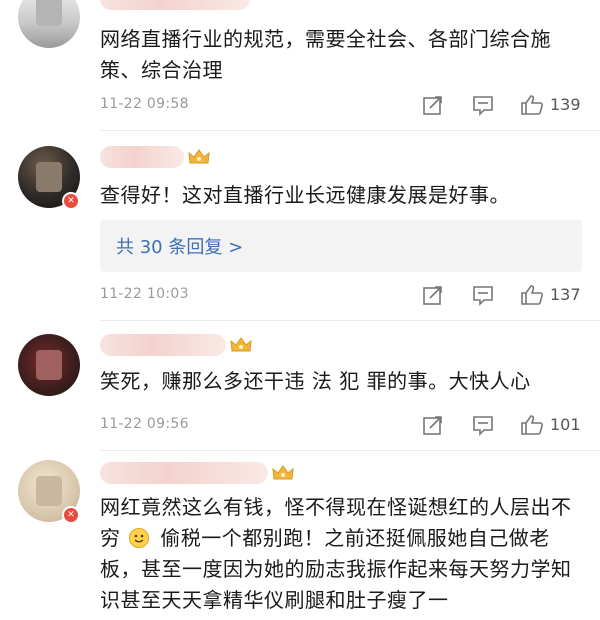 This screenshot has width=600, height=620. Describe the element at coordinates (325, 54) in the screenshot. I see `comment-text: 网络直播行业的规范，需要全社会、各部门综合施策、综合治理` at that location.